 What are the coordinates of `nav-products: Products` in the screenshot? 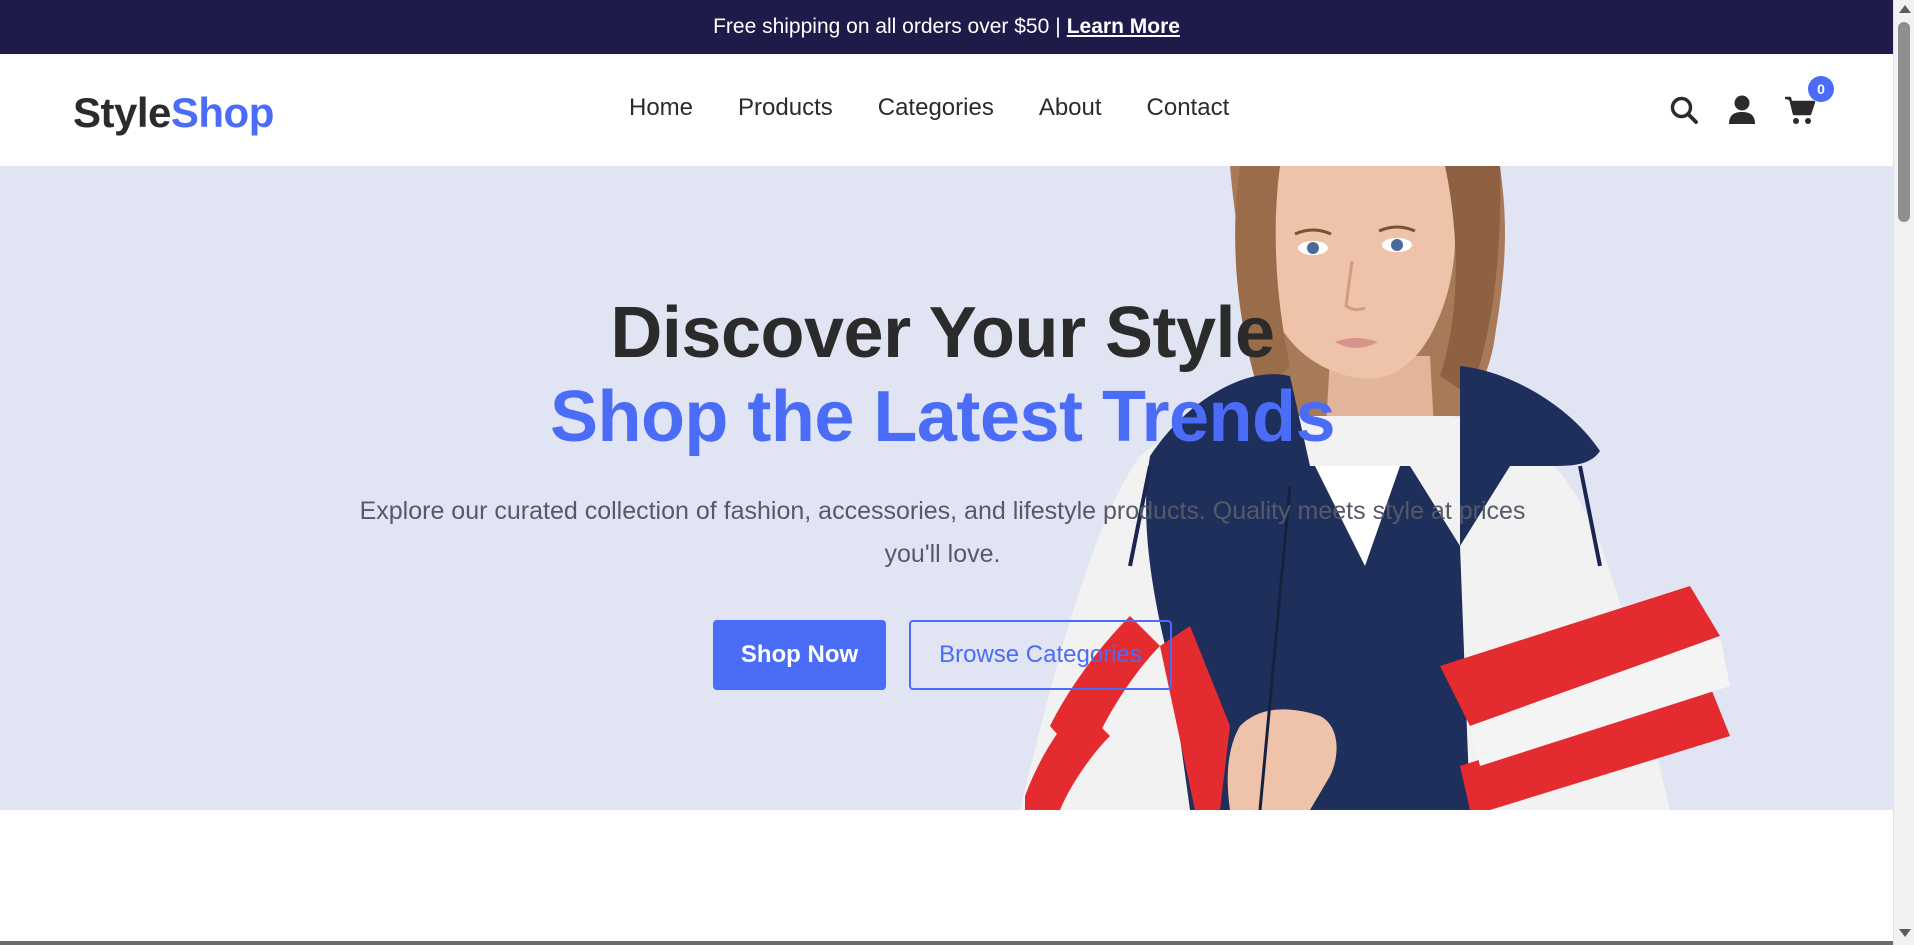 It's located at (785, 108).